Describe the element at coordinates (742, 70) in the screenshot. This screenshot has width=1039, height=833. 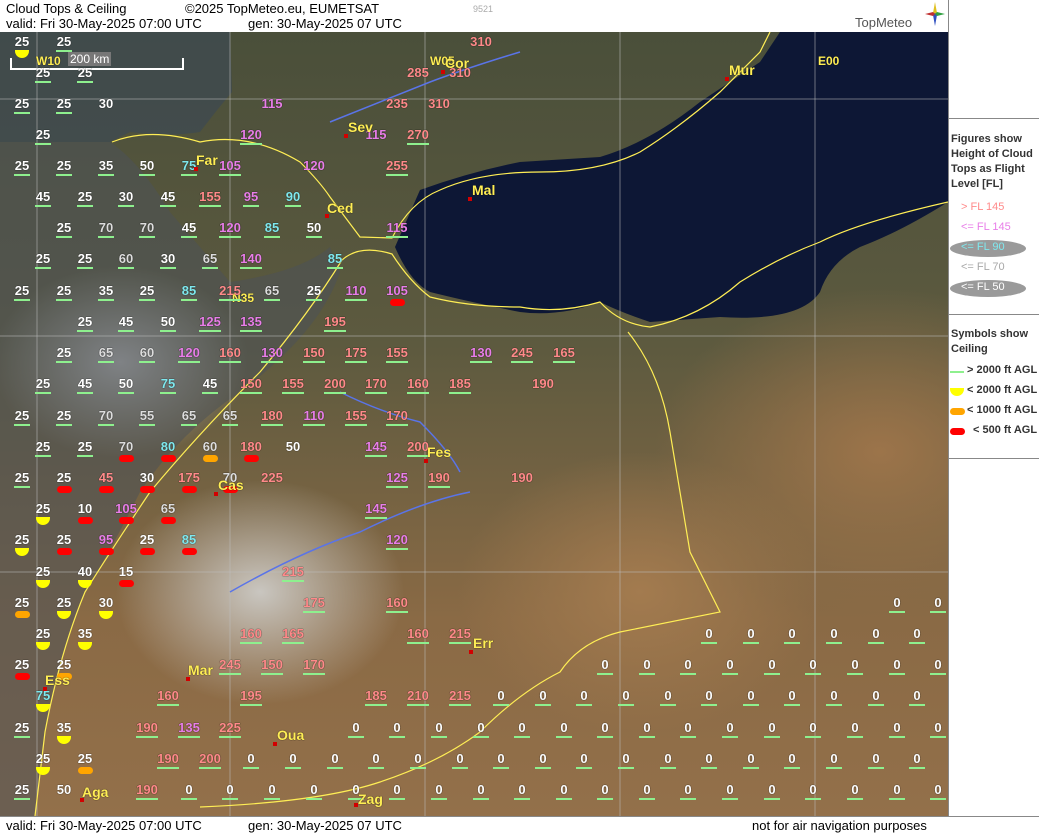
I see `city-label: Mur` at that location.